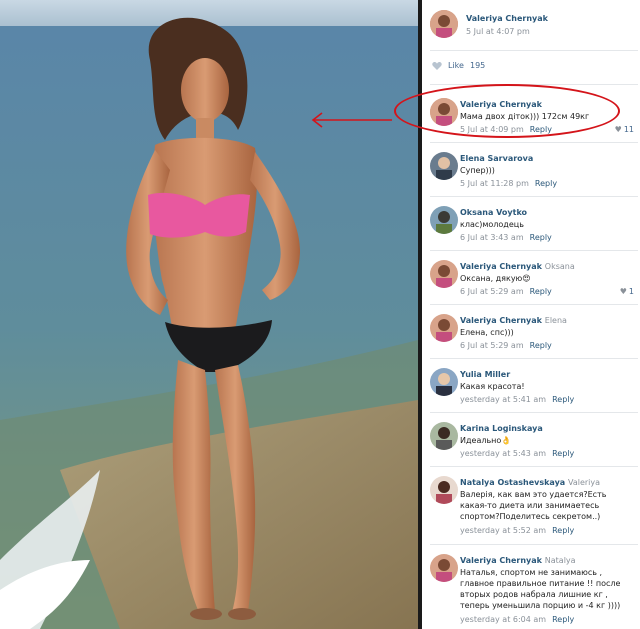  I want to click on heart-icon, so click(437, 66).